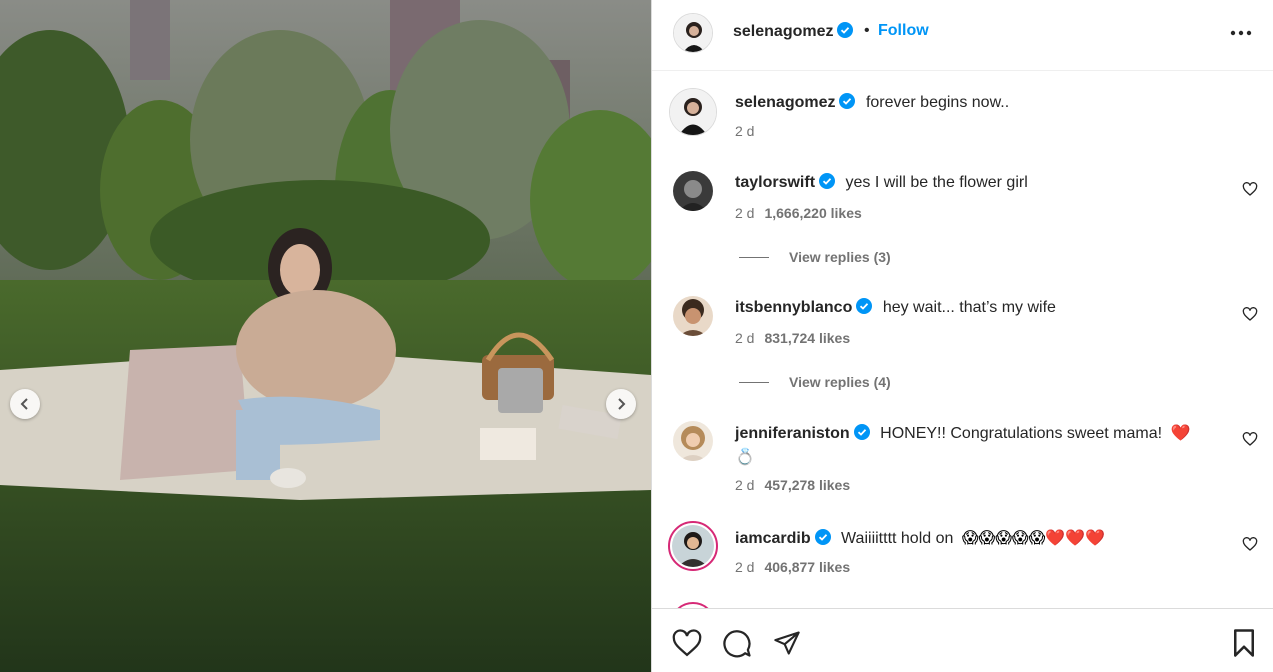  I want to click on previous-image-button, so click(25, 404).